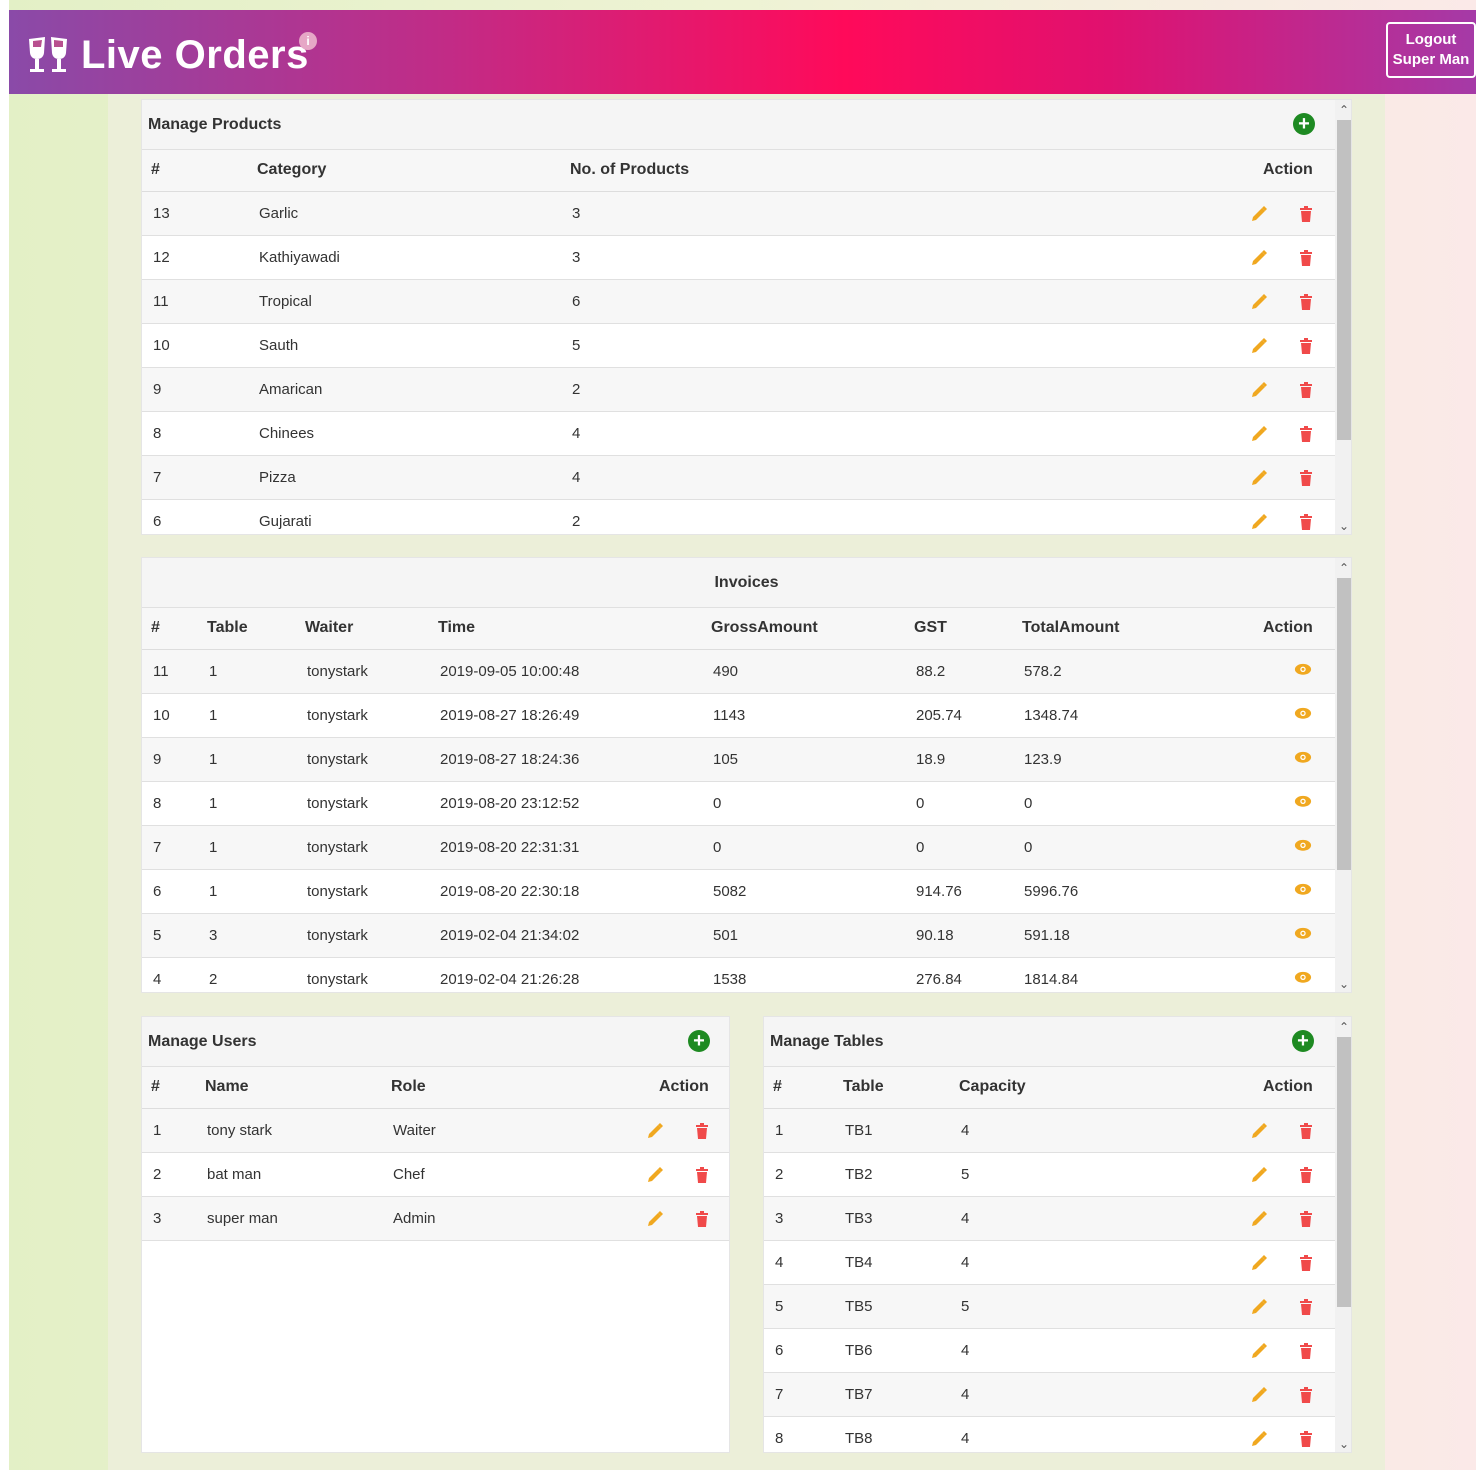 Image resolution: width=1476 pixels, height=1470 pixels. Describe the element at coordinates (157, 433) in the screenshot. I see `table-cell: 8` at that location.